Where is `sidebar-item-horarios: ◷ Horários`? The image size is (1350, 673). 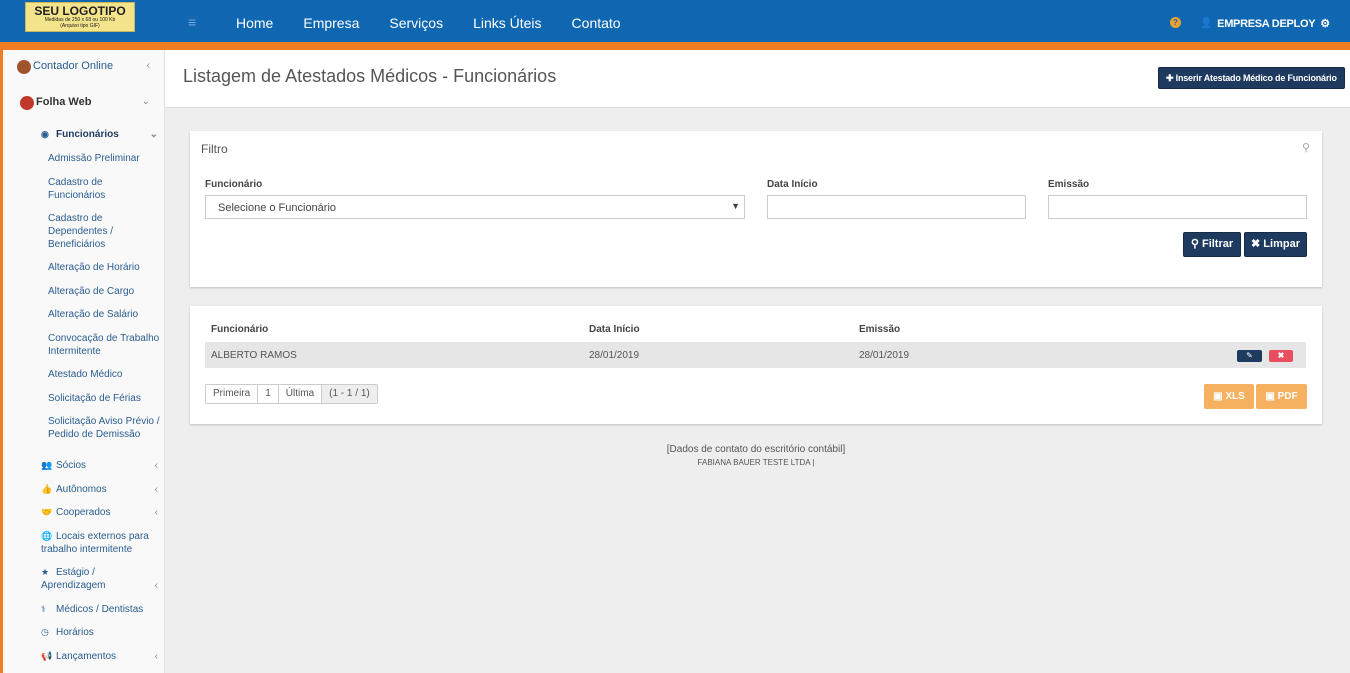
sidebar-item-horarios: ◷ Horários is located at coordinates (102, 632).